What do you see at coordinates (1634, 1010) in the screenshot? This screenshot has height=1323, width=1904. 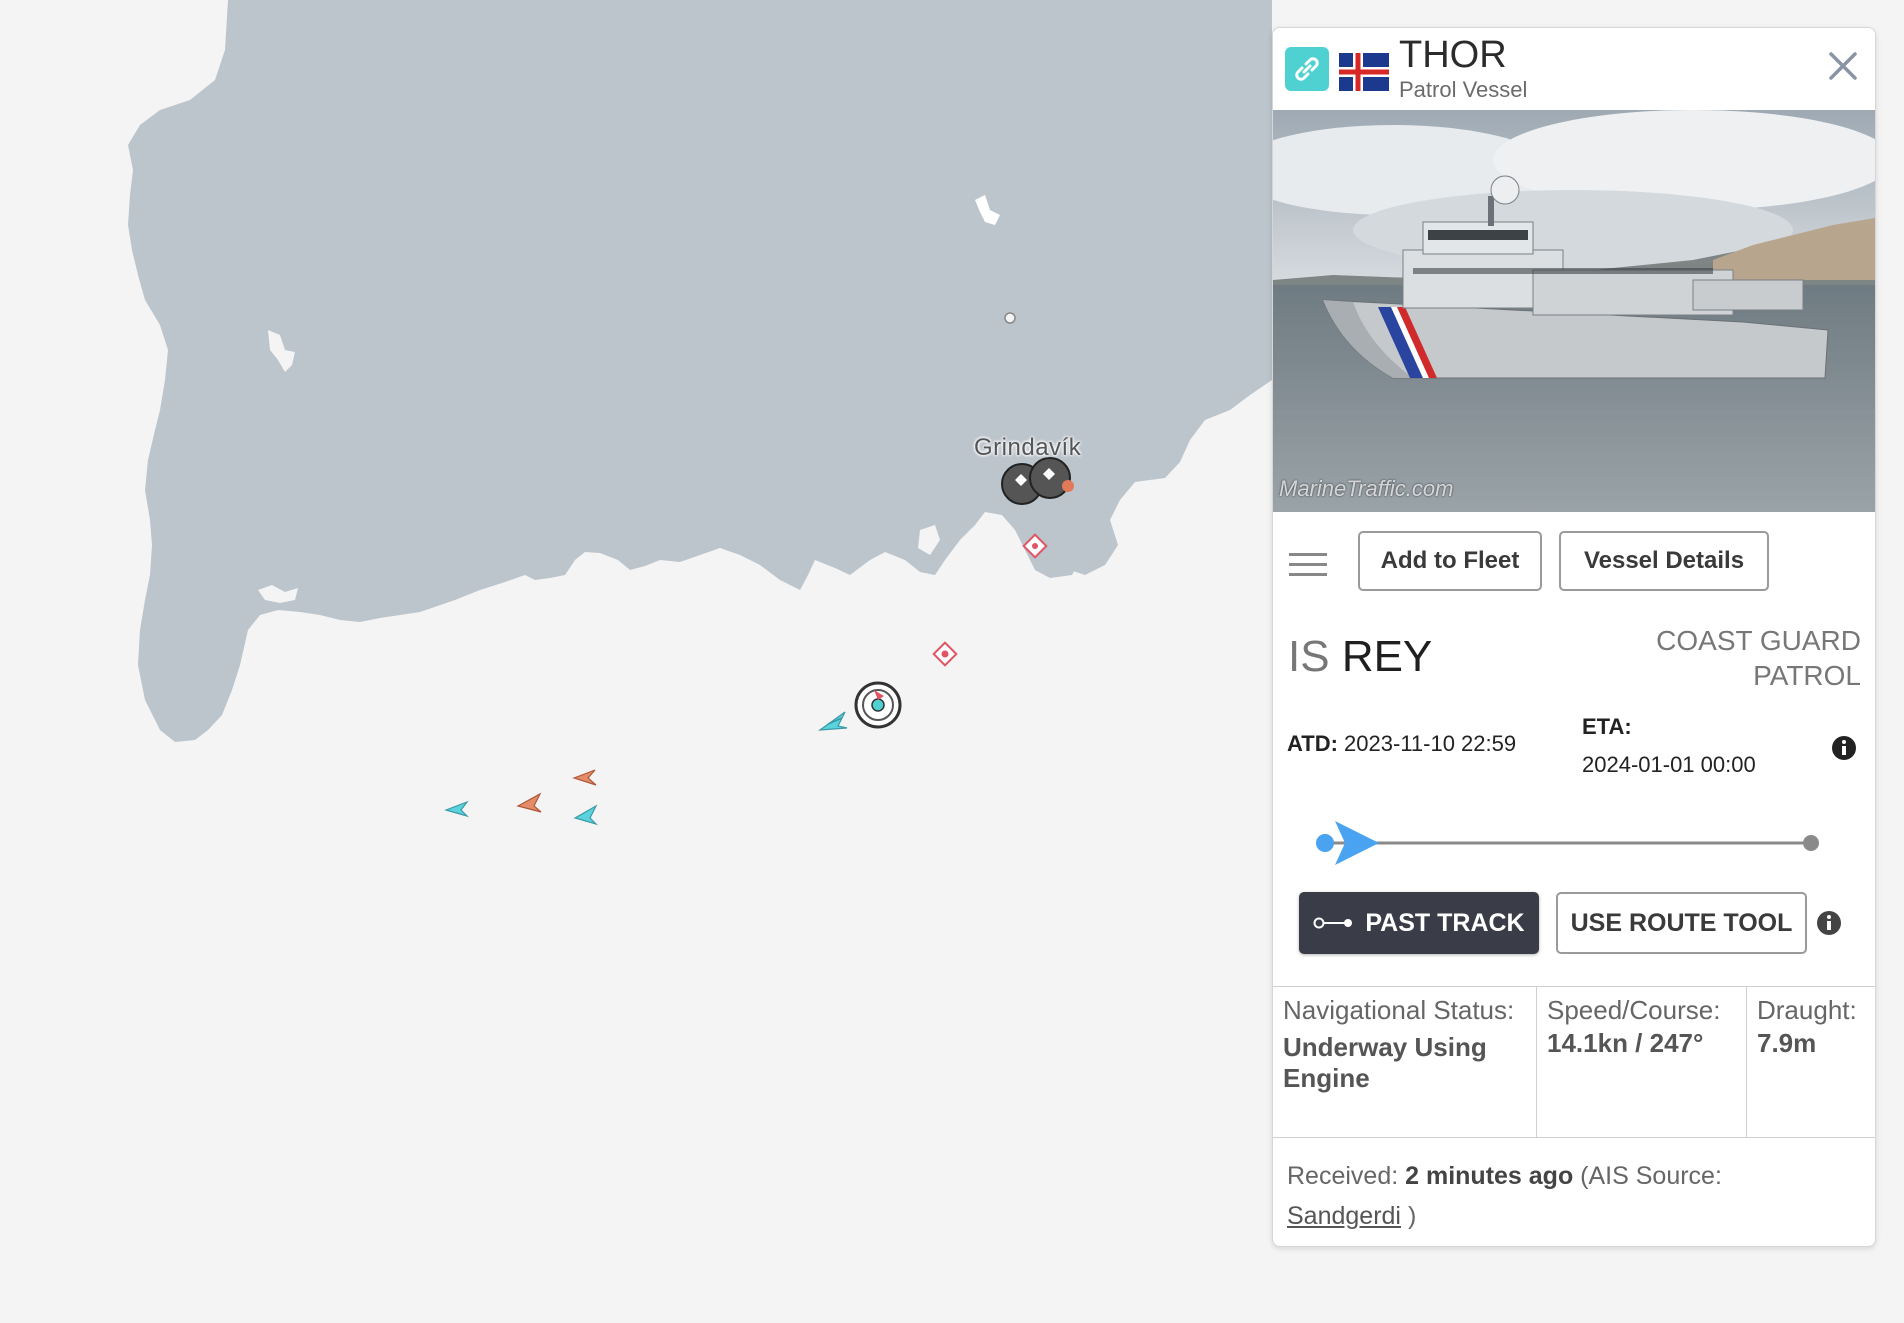 I see `speed-course-label: Speed/Course:` at bounding box center [1634, 1010].